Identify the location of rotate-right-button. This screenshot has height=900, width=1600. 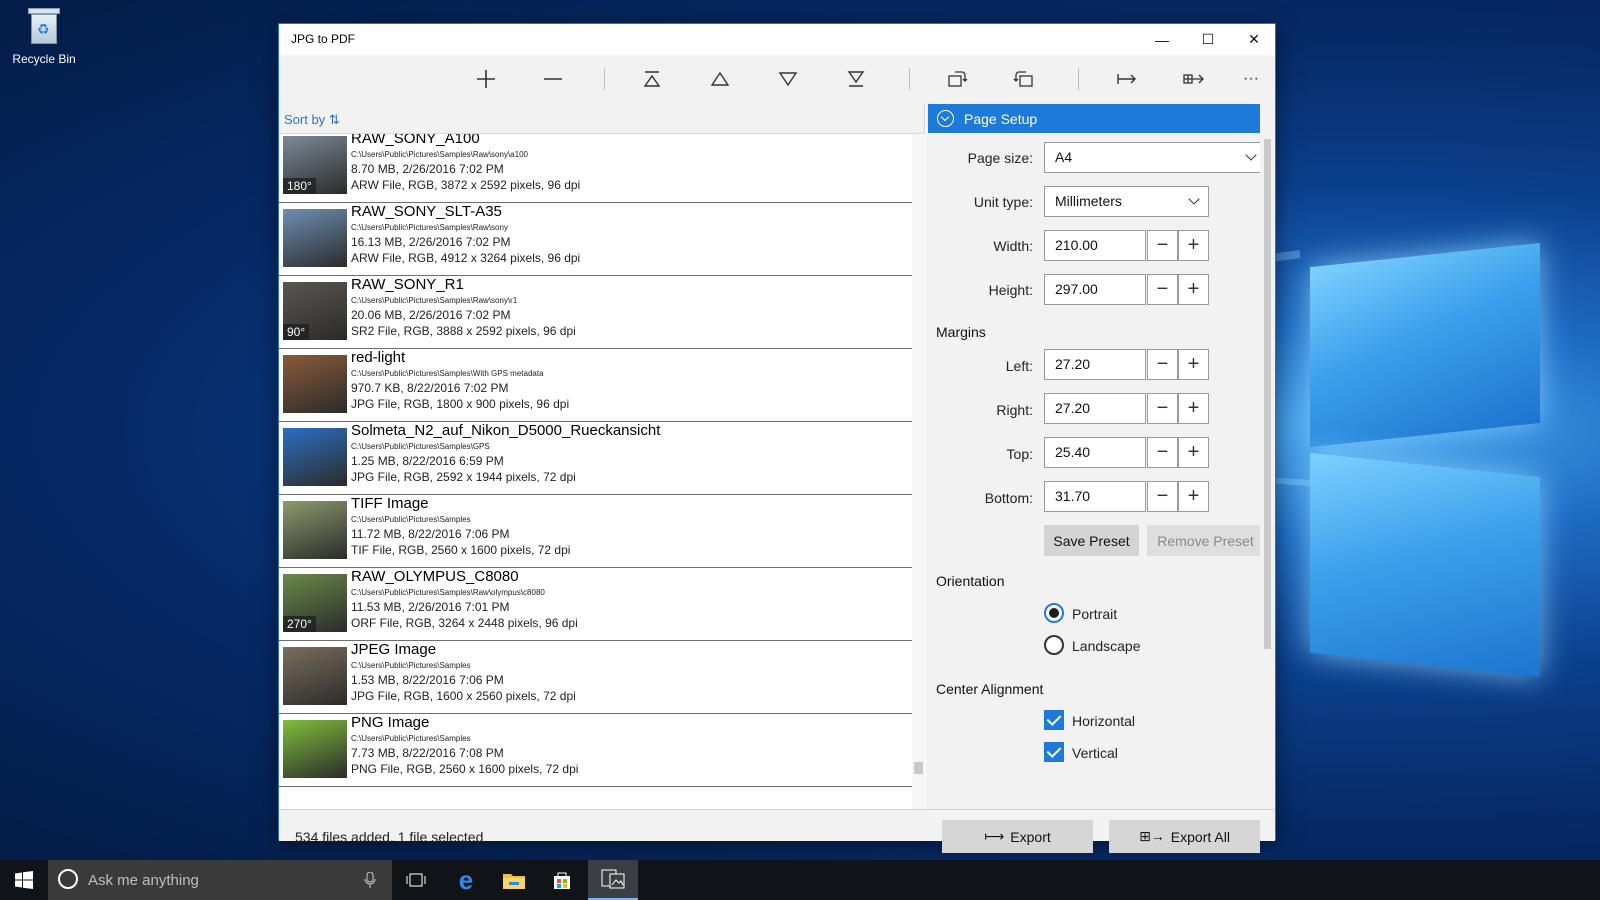
(1024, 79).